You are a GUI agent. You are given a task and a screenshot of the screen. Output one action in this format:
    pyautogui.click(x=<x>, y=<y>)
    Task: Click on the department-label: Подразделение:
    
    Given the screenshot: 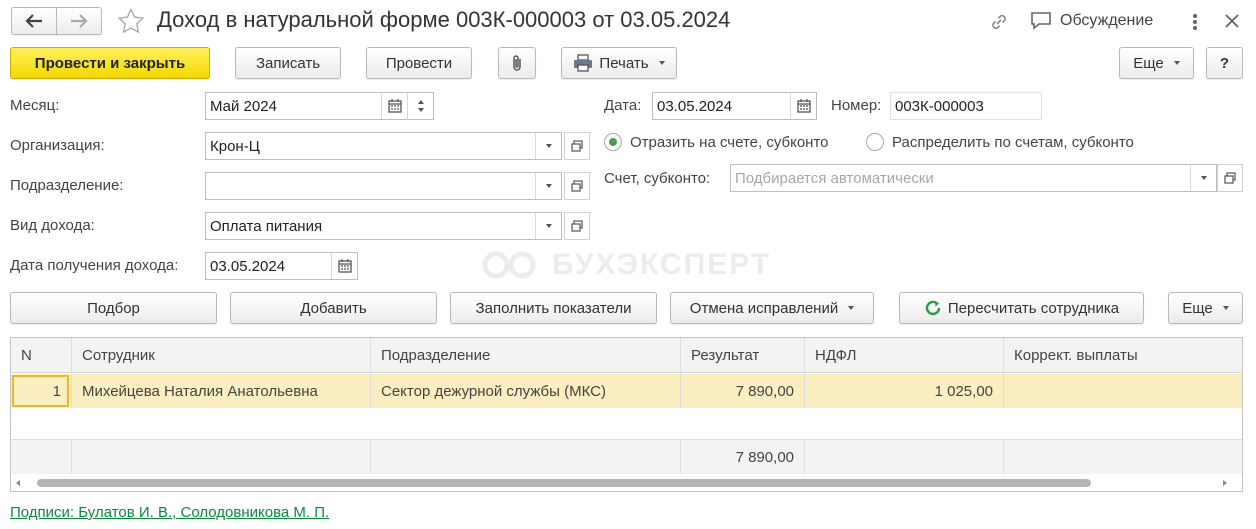 What is the action you would take?
    pyautogui.click(x=67, y=185)
    